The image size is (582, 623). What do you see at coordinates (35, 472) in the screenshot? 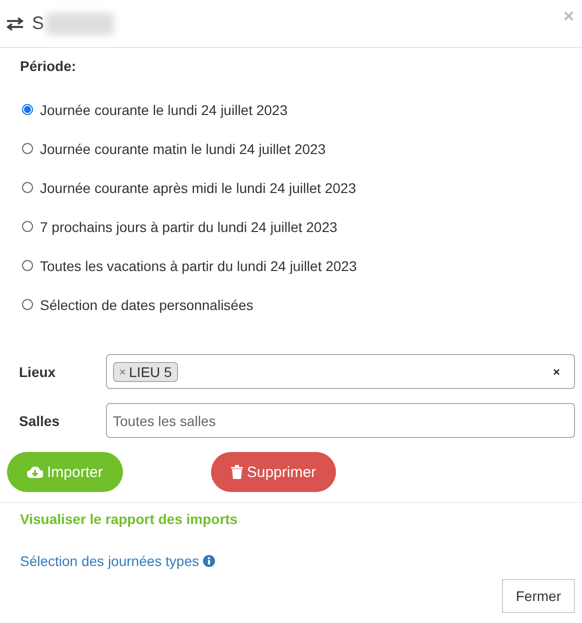
I see `cloud-download-icon` at bounding box center [35, 472].